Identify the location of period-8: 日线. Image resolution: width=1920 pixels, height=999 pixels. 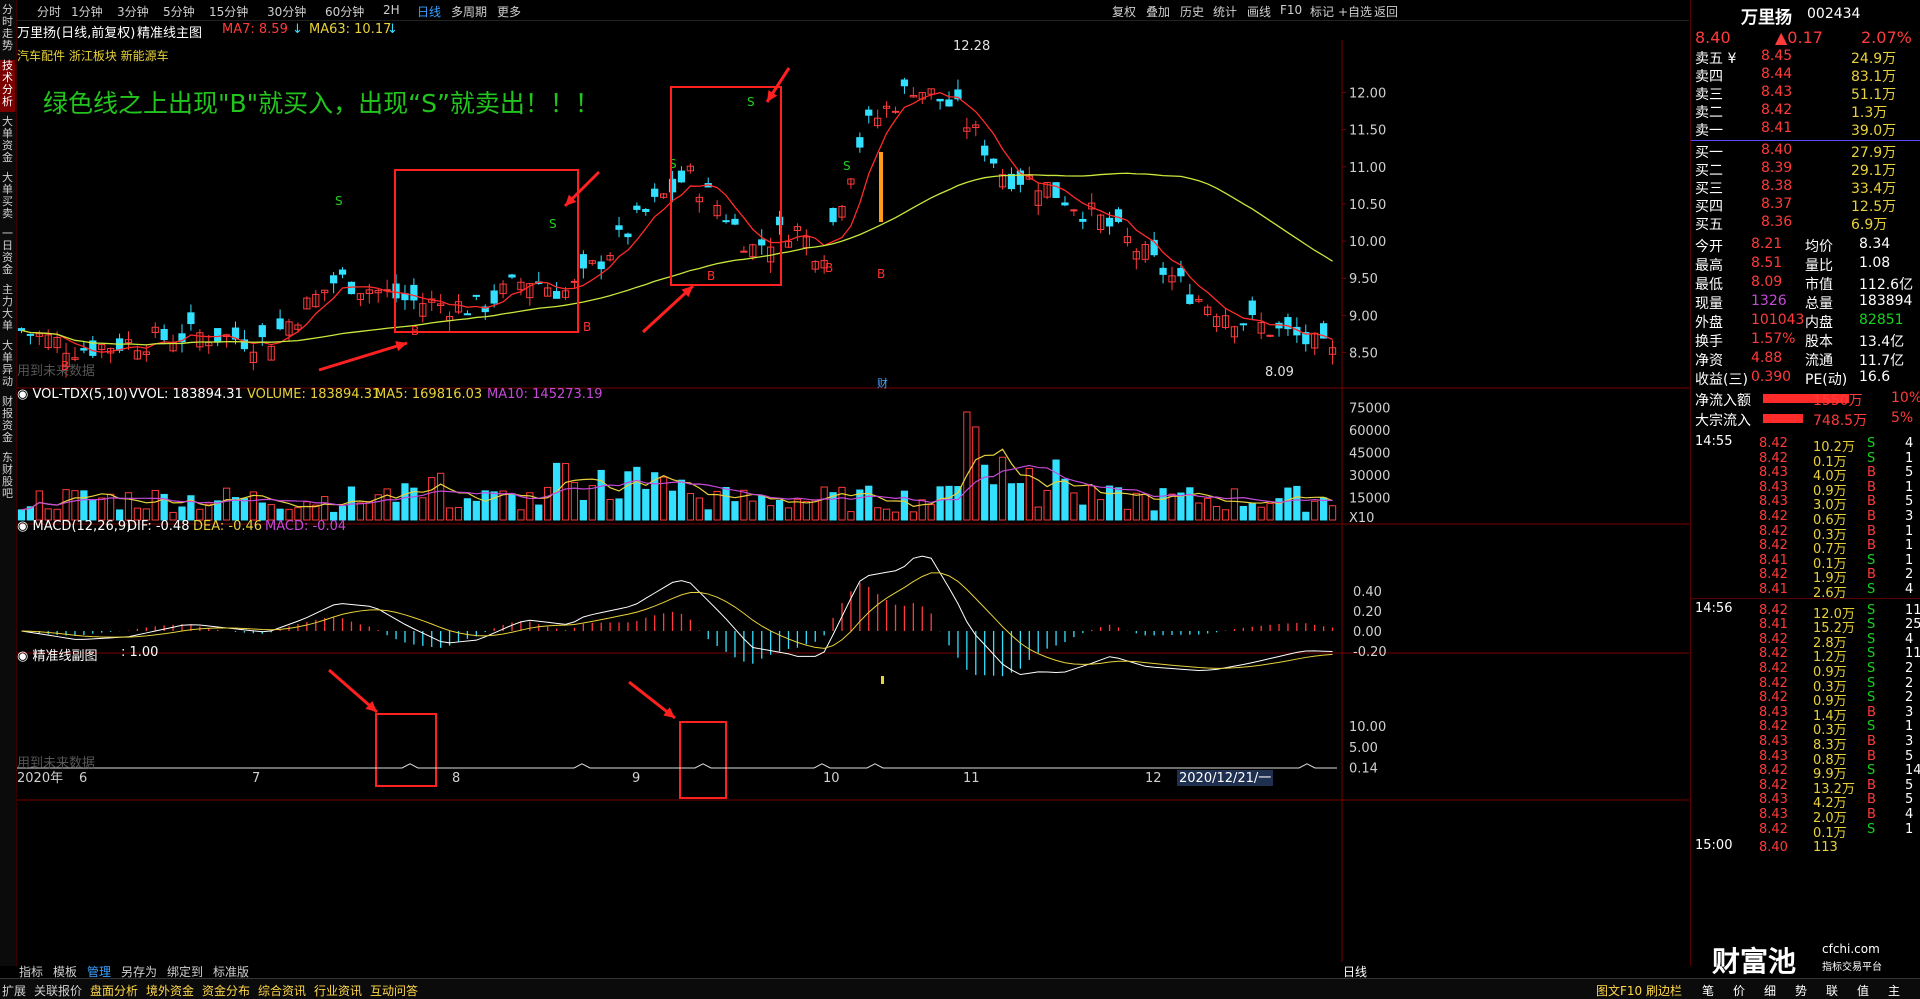
(429, 11).